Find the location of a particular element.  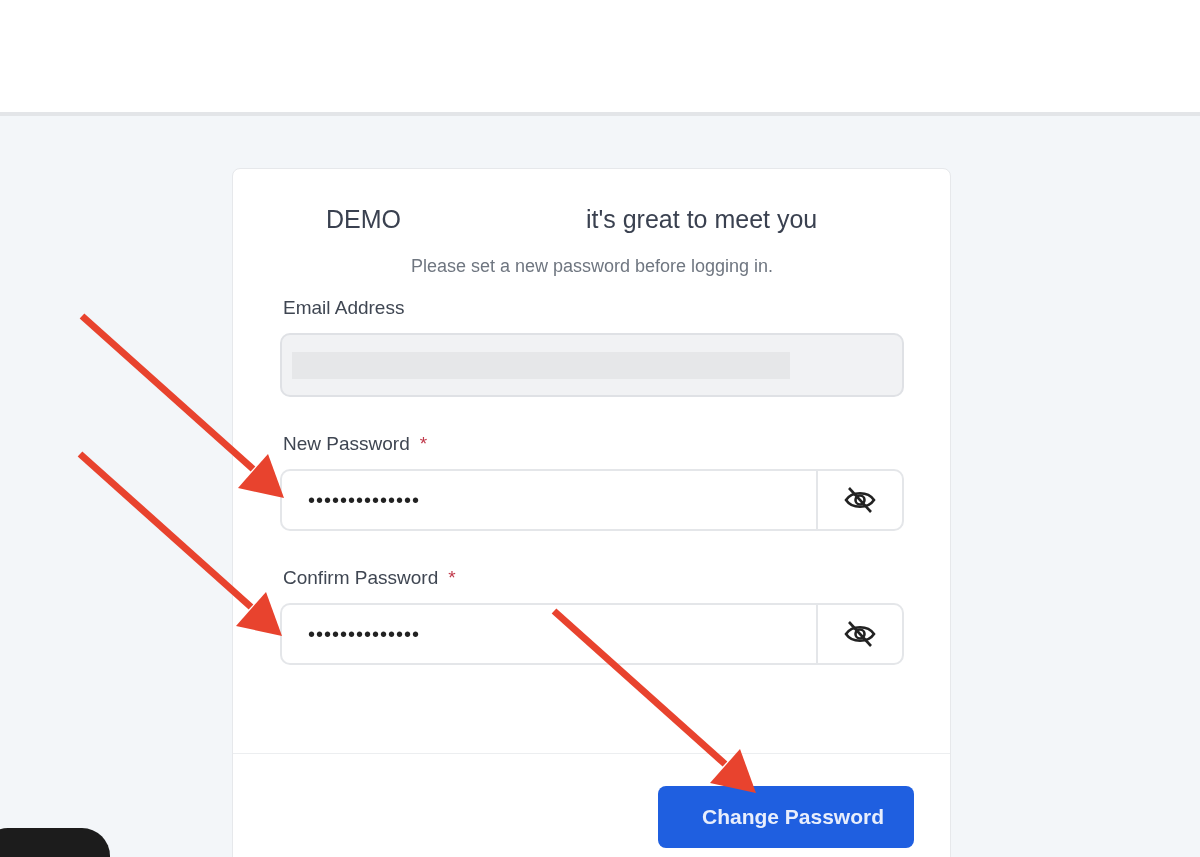

field-label: Email Address is located at coordinates (344, 307).